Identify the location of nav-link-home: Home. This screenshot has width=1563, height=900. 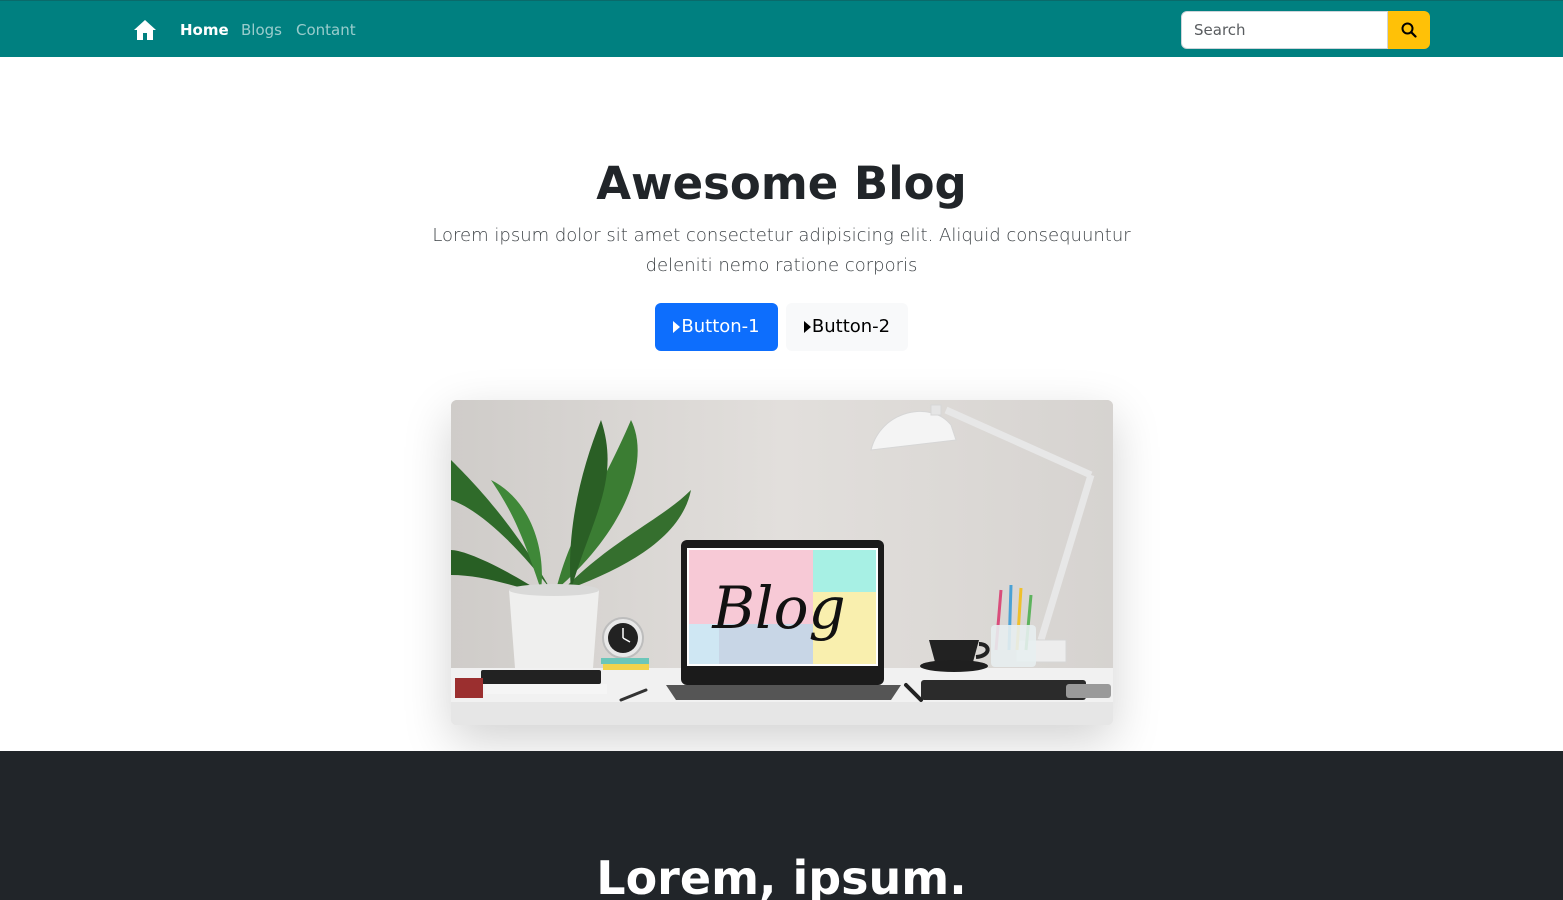
(204, 30).